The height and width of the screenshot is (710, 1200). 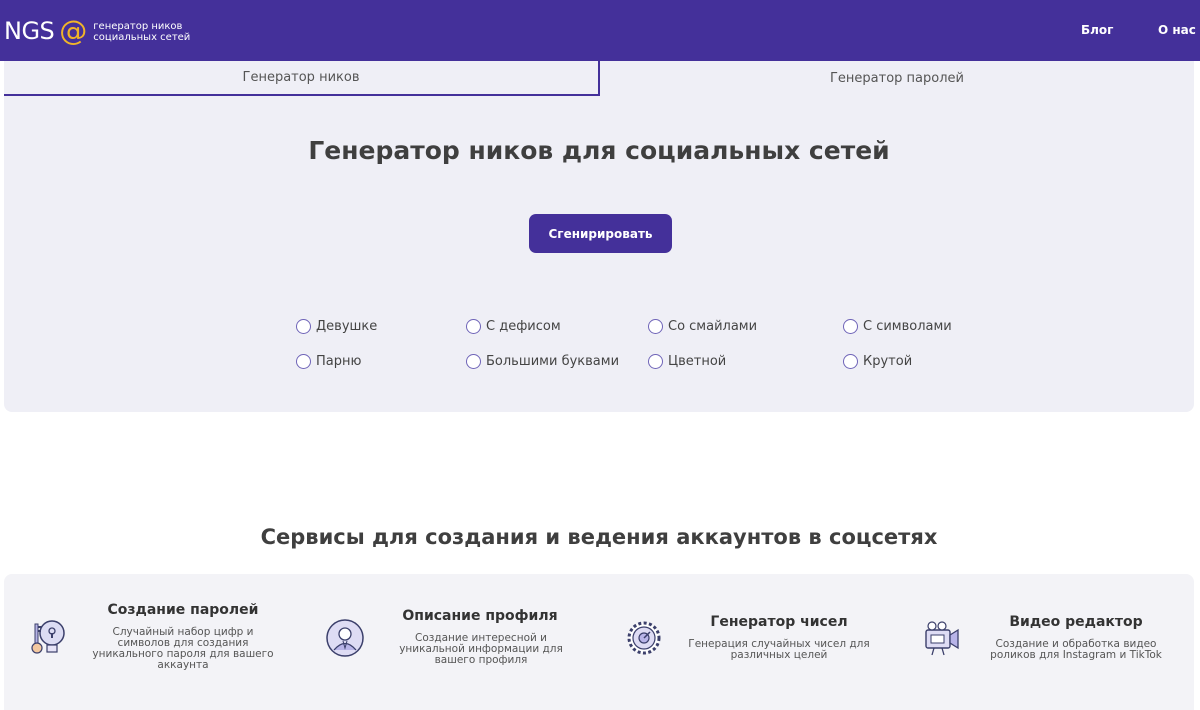 I want to click on profile-avatar-icon, so click(x=345, y=638).